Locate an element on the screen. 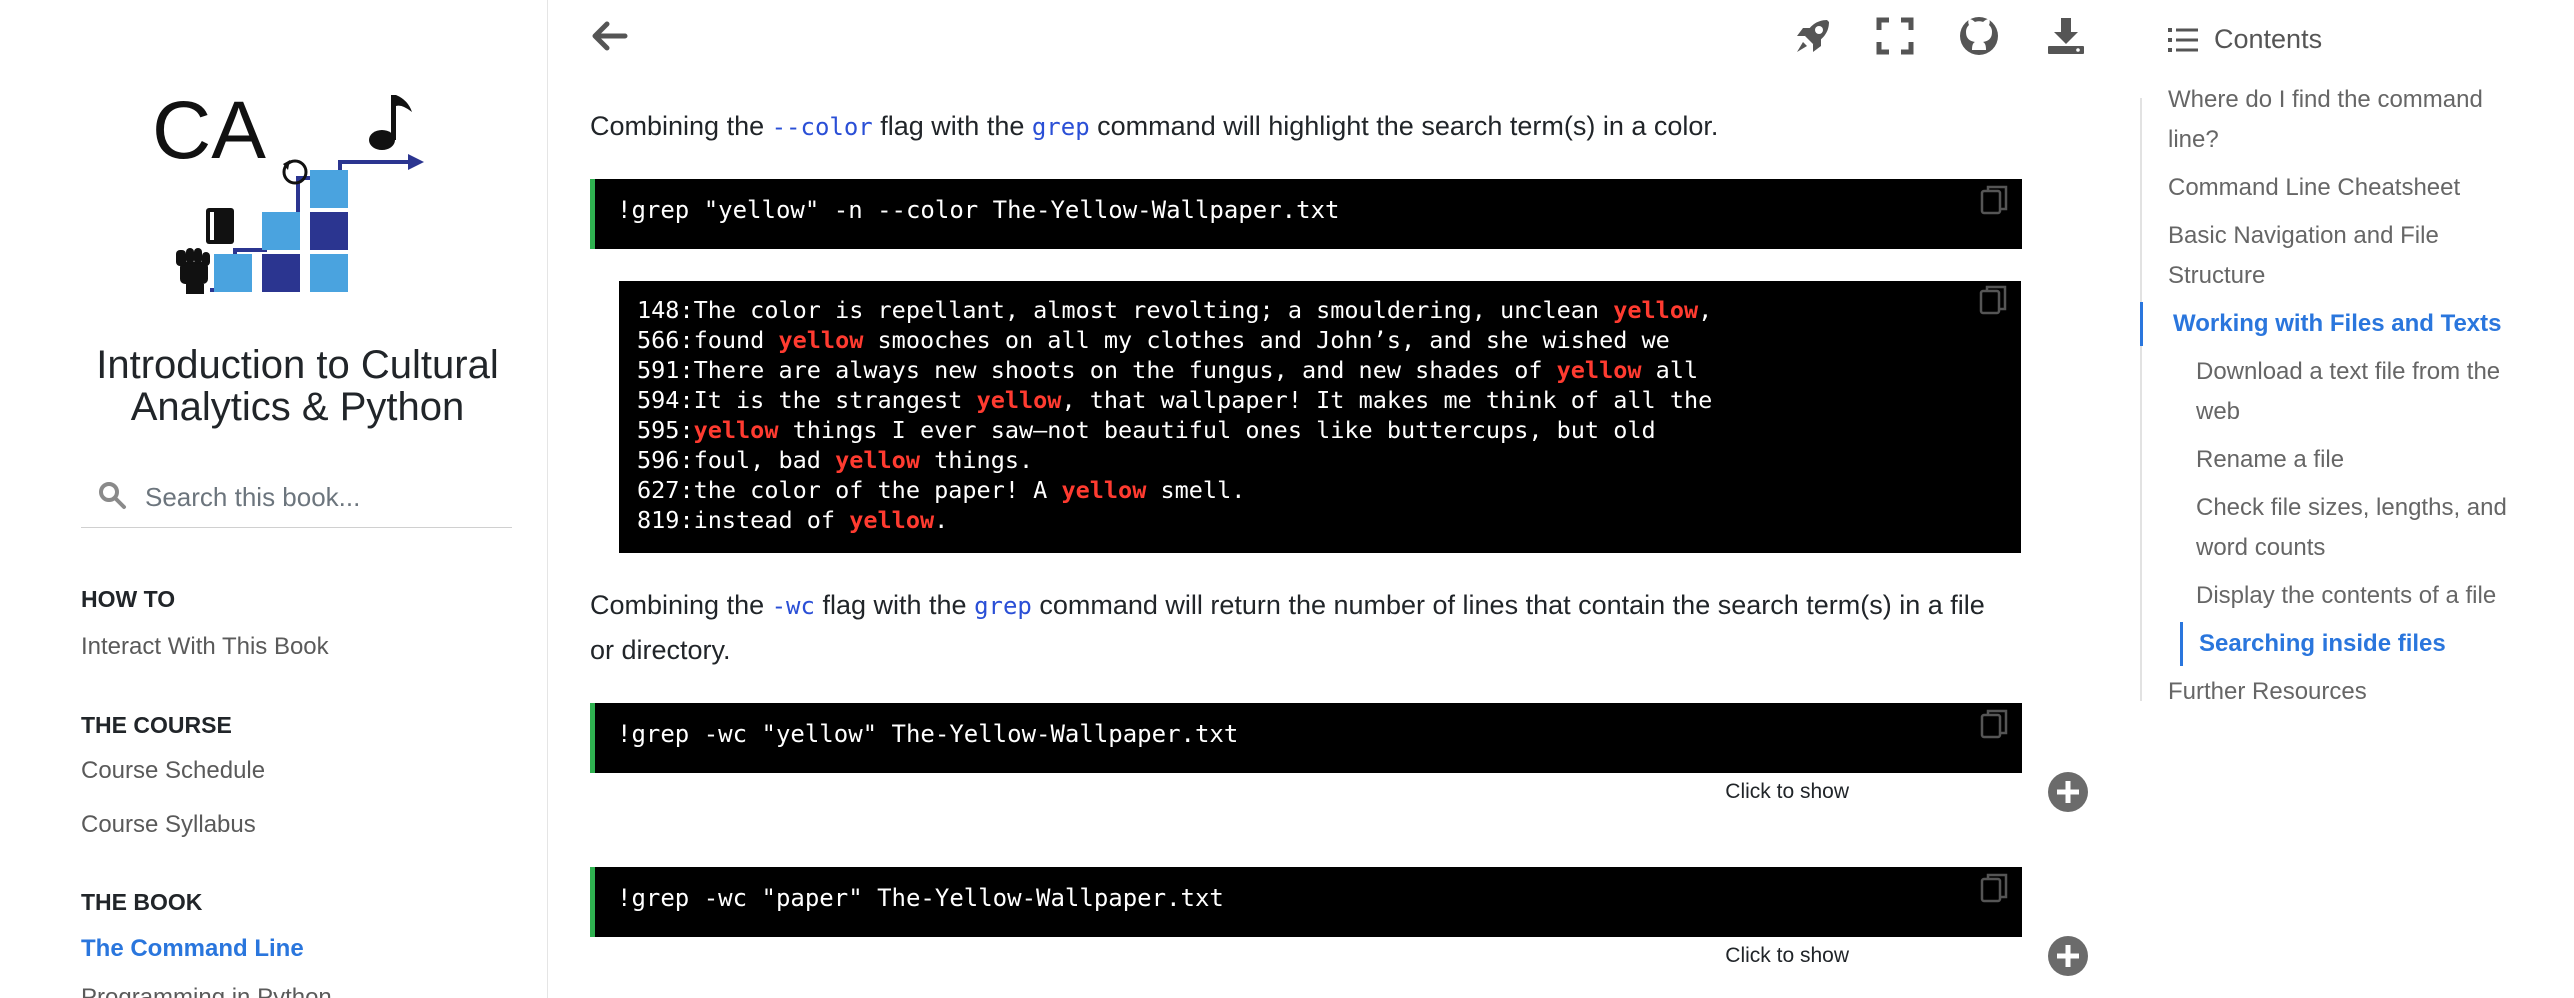 The width and height of the screenshot is (2574, 998). output-line: 596:foul, bad yellow things. is located at coordinates (835, 460).